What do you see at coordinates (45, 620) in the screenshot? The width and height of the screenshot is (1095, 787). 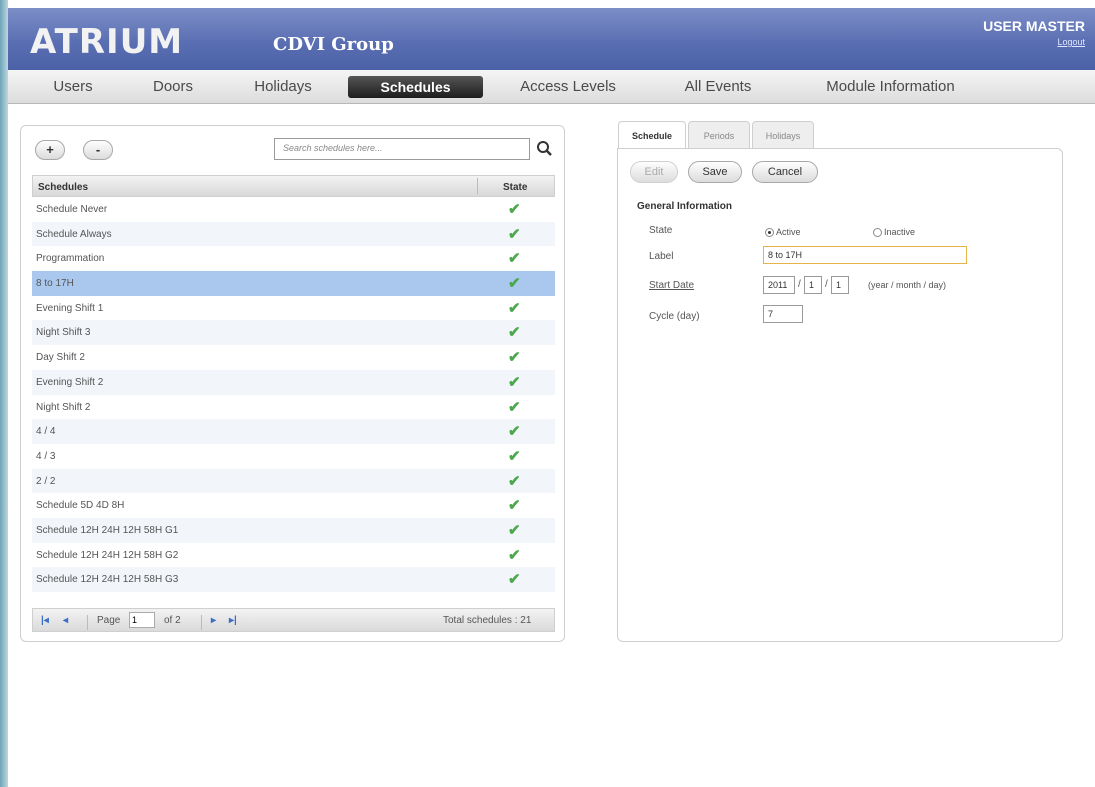 I see `first-page-icon: |◂` at bounding box center [45, 620].